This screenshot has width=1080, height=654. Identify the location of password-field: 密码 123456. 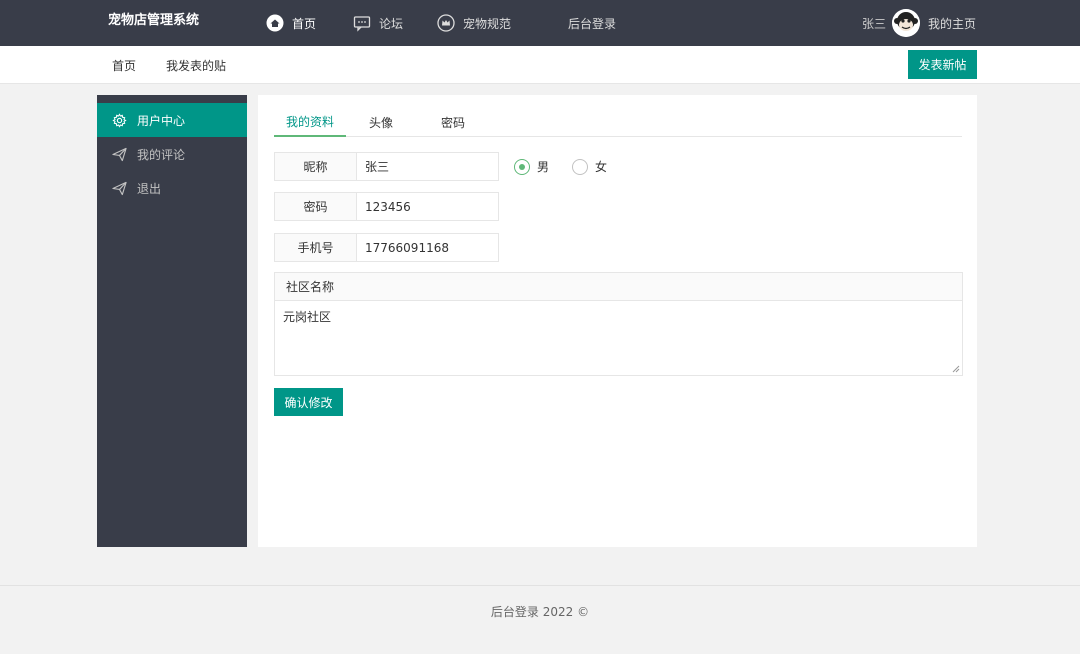
(386, 206).